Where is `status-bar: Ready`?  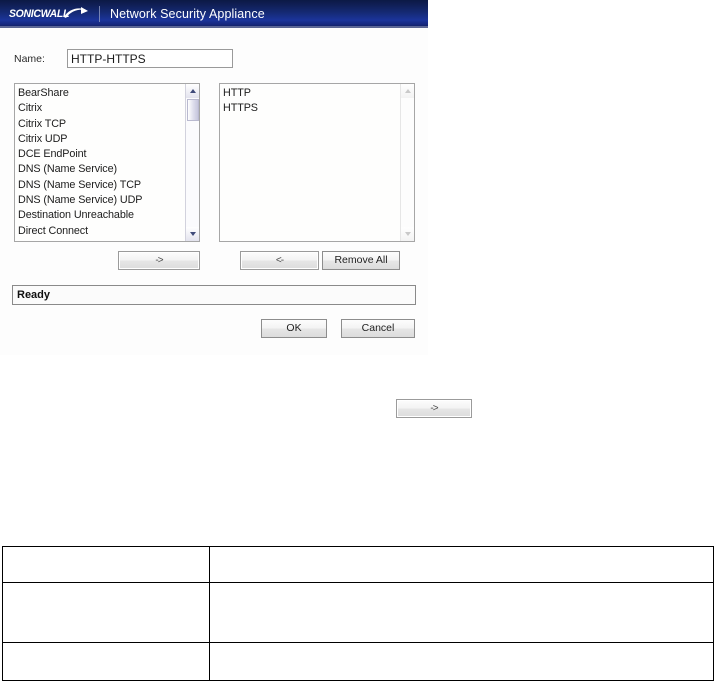
status-bar: Ready is located at coordinates (214, 295).